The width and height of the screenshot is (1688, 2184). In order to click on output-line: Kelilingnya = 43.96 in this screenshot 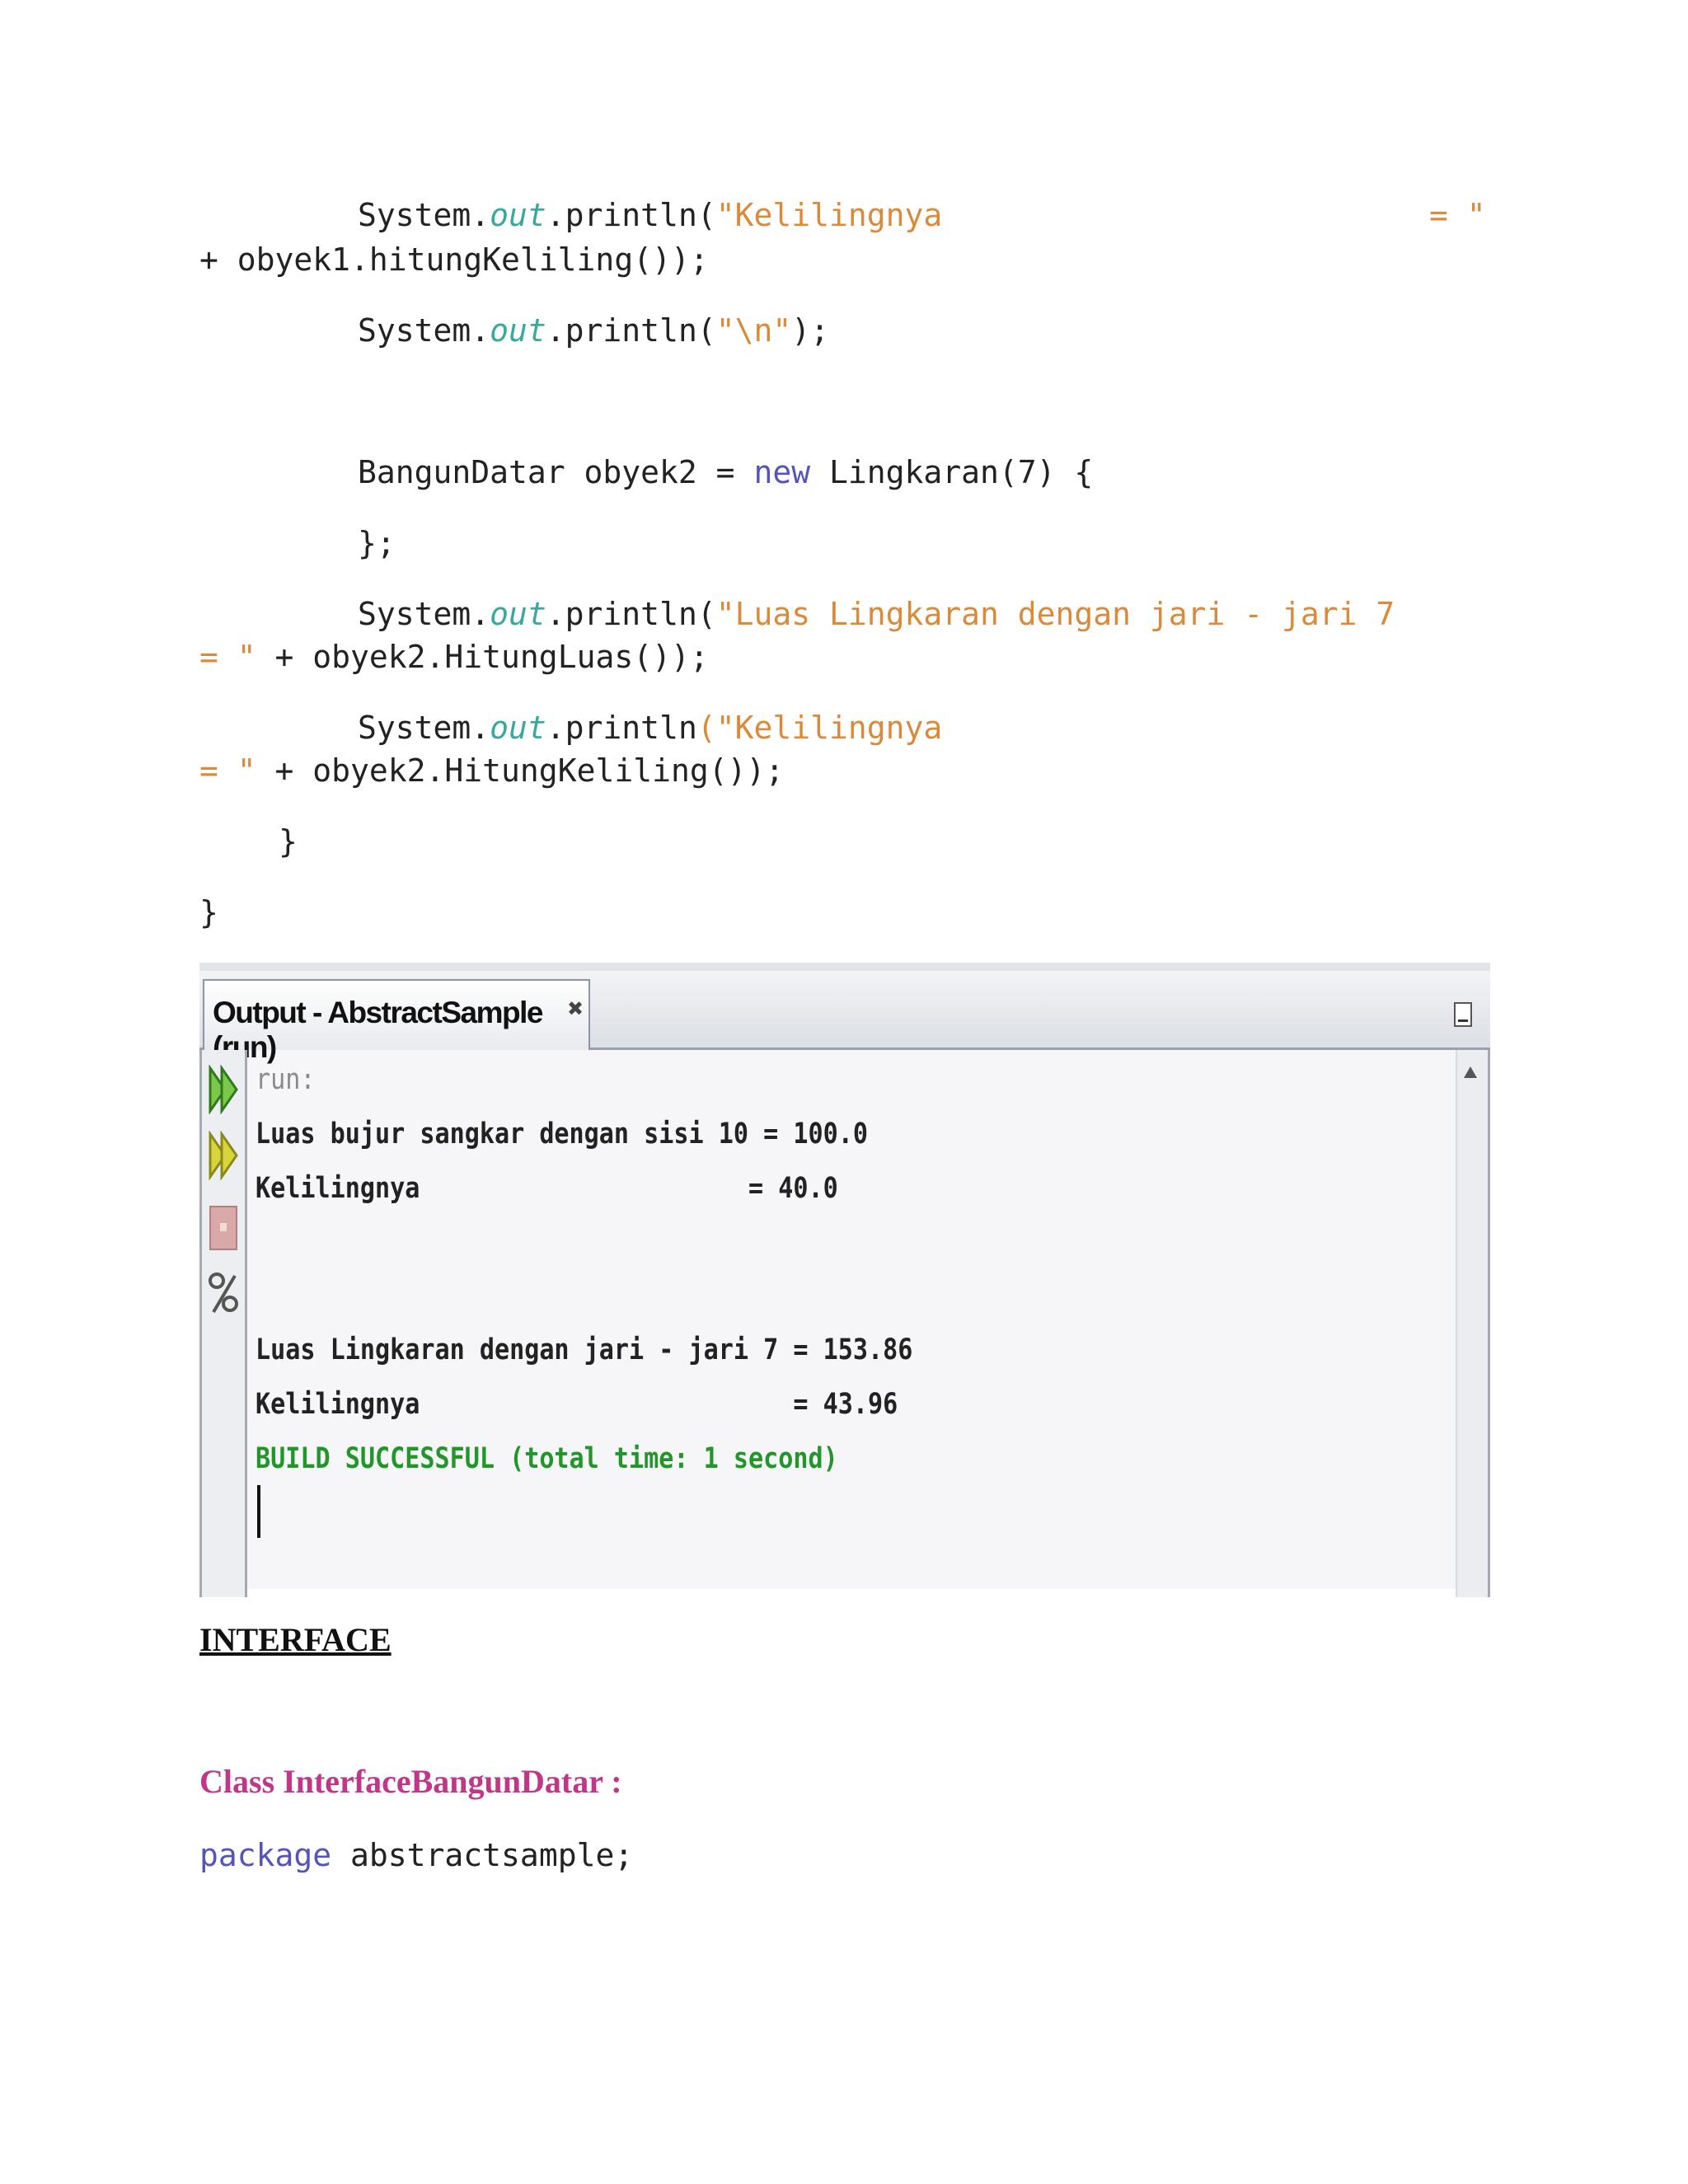, I will do `click(577, 1404)`.